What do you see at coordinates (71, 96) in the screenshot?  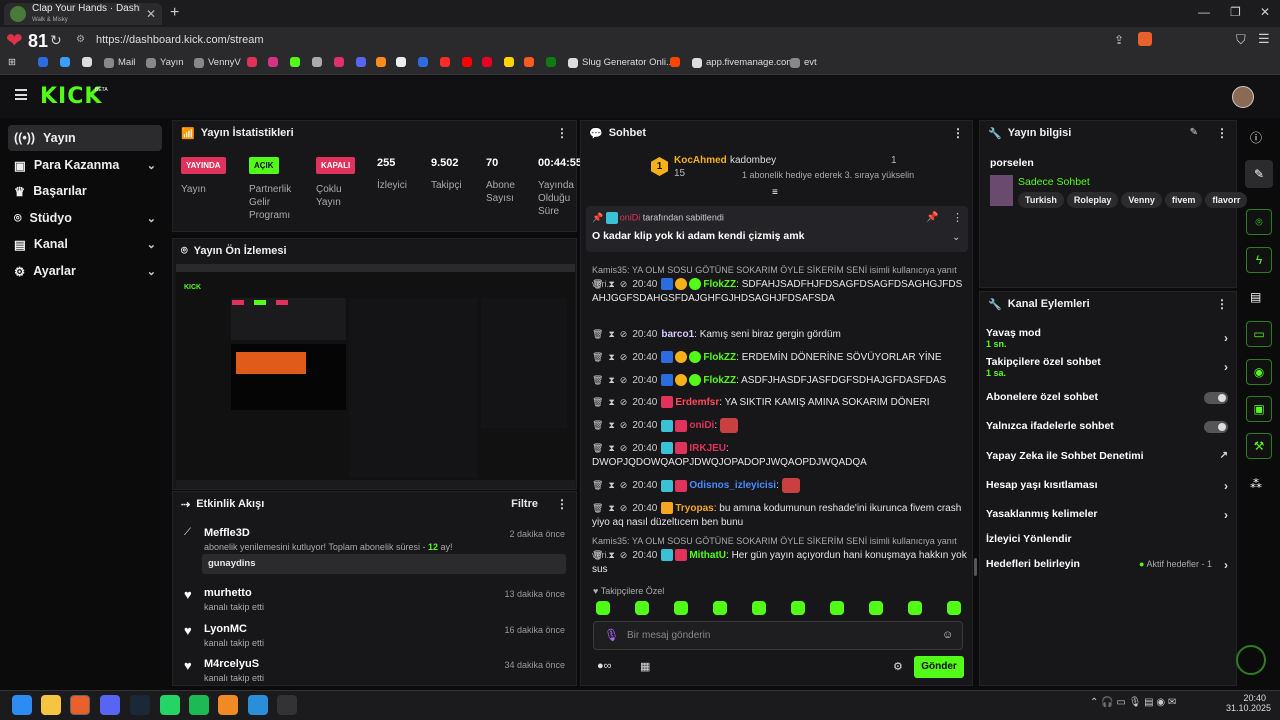 I see `kick-logo: KICK` at bounding box center [71, 96].